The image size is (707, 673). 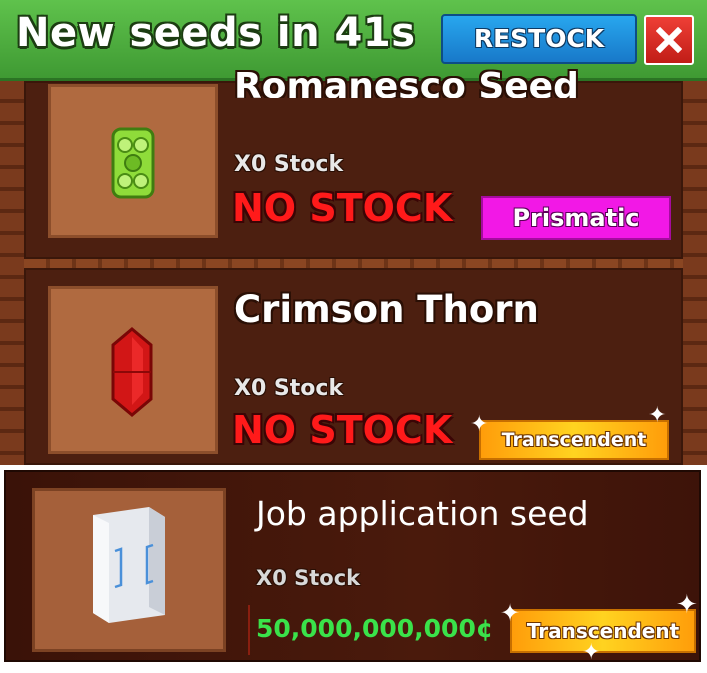 I want to click on seed-name: Job application seed, so click(x=422, y=513).